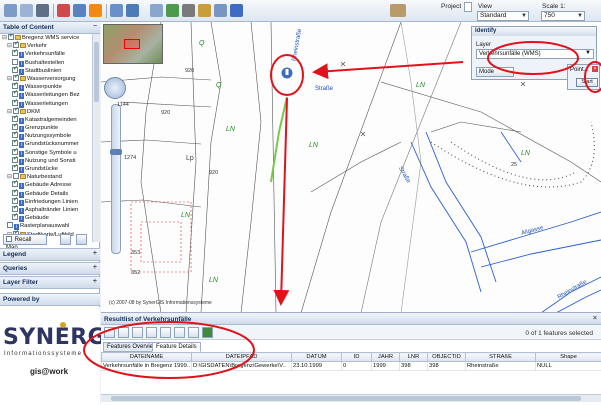 The width and height of the screenshot is (601, 405). Describe the element at coordinates (123, 332) in the screenshot. I see `zoom-to-icon` at that location.